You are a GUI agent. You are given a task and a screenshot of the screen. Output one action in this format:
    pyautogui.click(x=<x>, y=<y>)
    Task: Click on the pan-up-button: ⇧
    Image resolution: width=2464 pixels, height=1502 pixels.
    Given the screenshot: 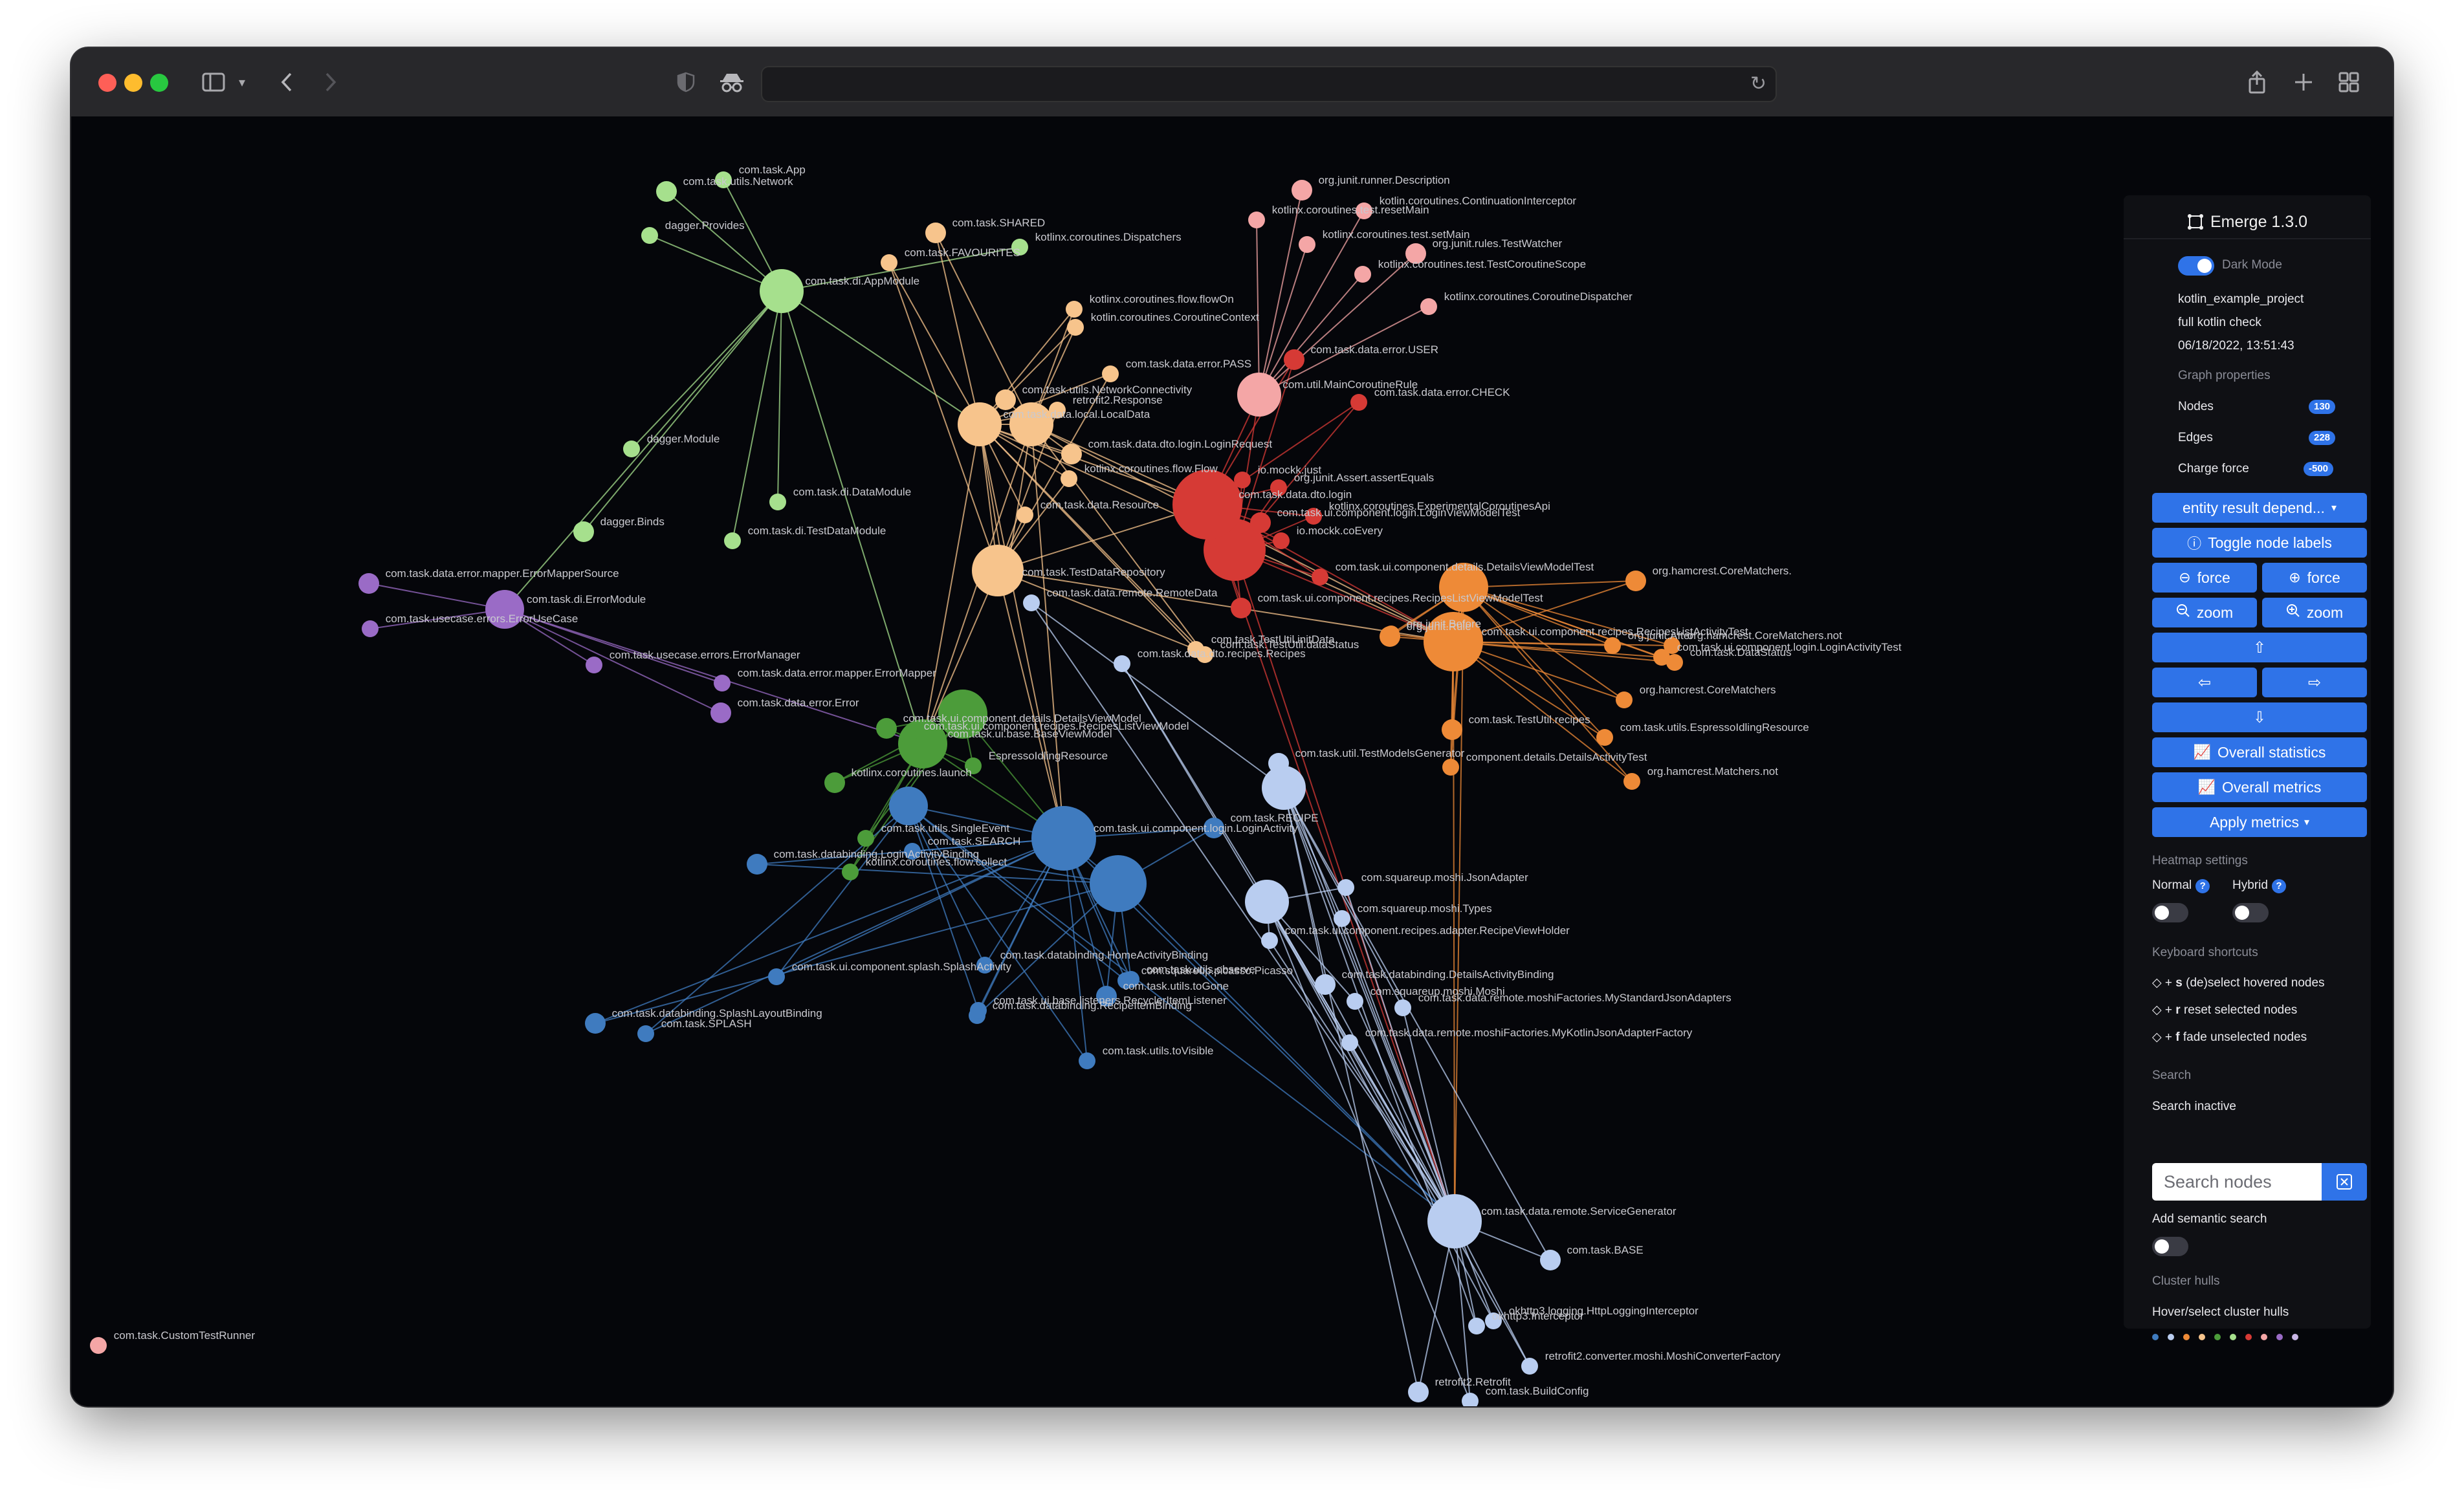 What is the action you would take?
    pyautogui.click(x=2259, y=647)
    